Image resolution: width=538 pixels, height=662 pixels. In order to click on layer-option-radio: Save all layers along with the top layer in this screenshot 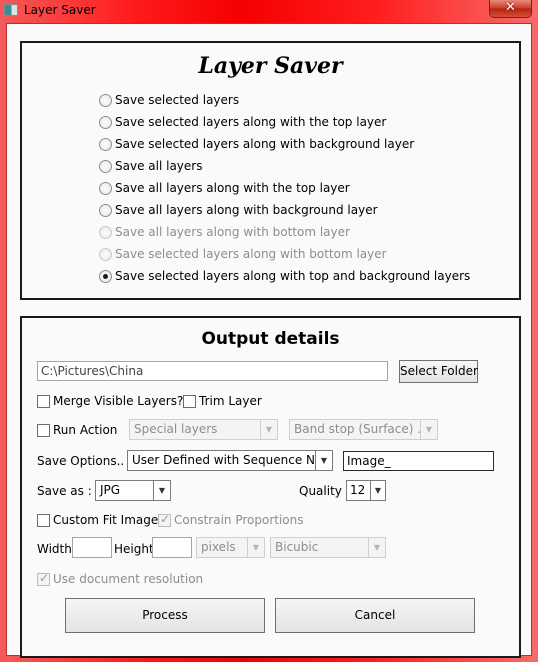, I will do `click(224, 188)`.